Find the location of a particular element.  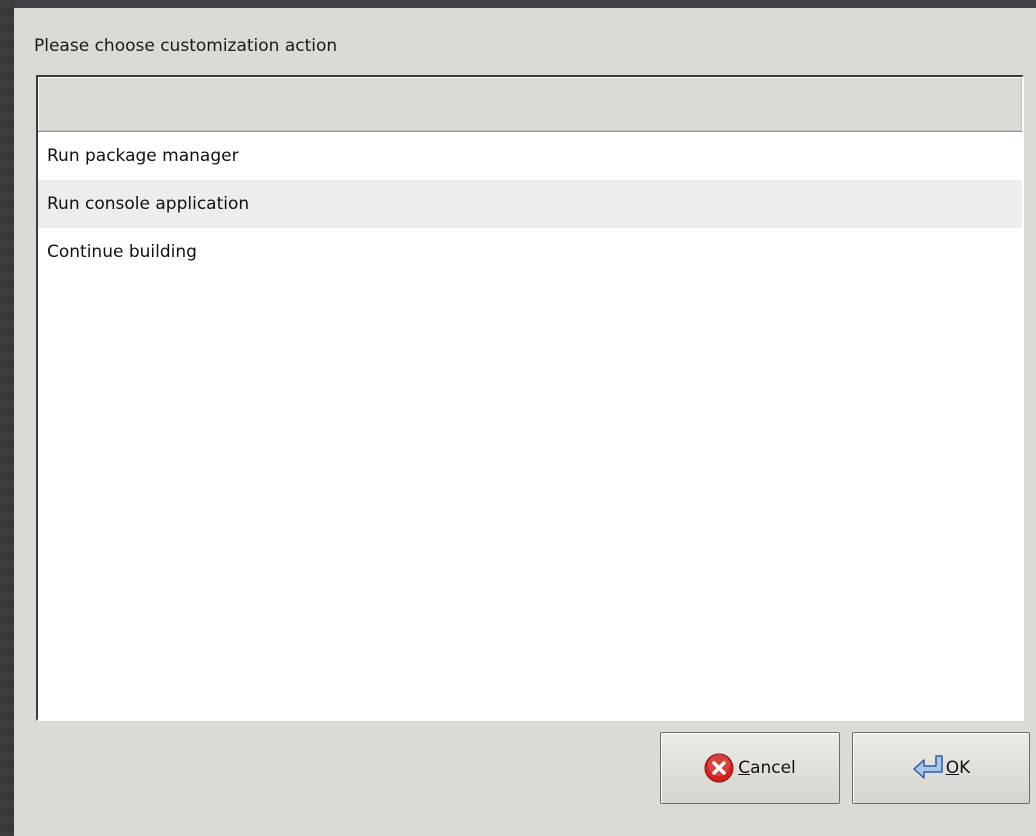

window-top-edge is located at coordinates (518, 4).